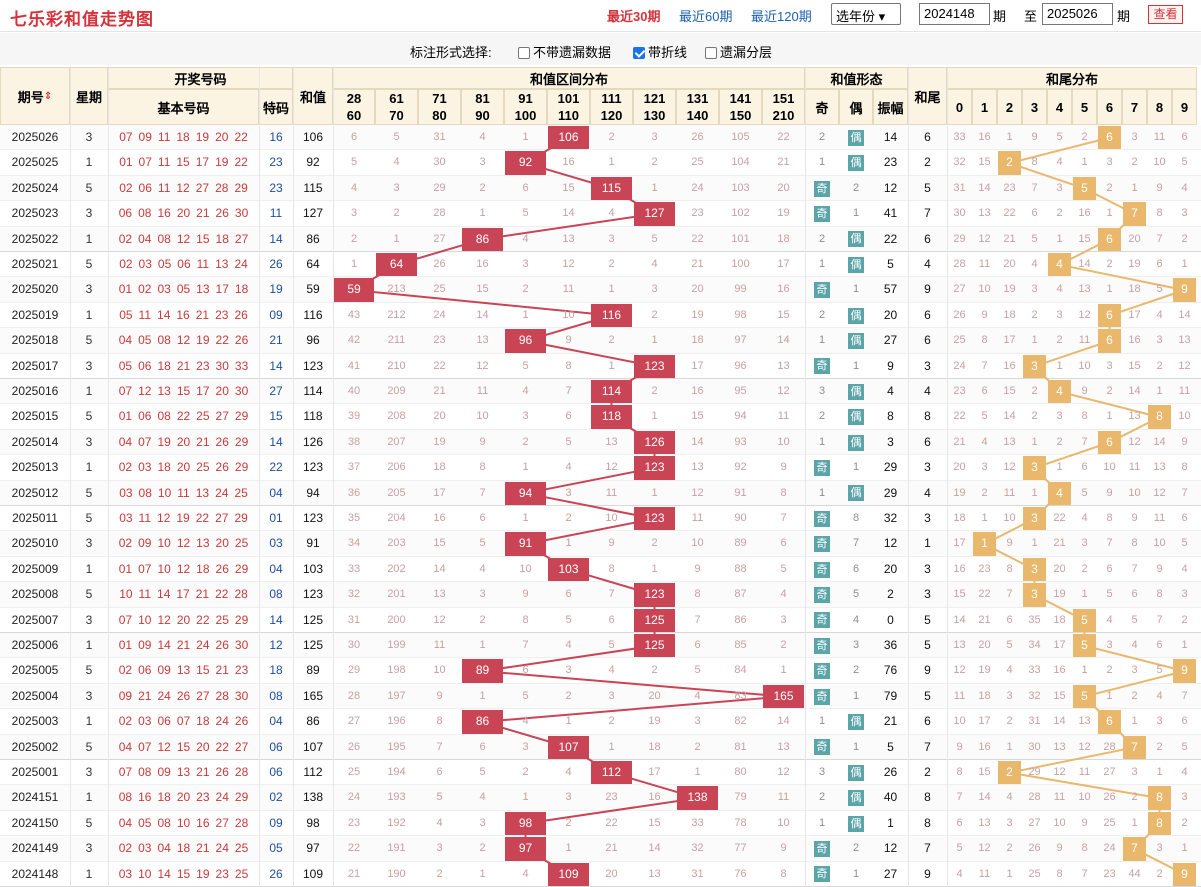  Describe the element at coordinates (145, 797) in the screenshot. I see `ball-number: 16` at that location.